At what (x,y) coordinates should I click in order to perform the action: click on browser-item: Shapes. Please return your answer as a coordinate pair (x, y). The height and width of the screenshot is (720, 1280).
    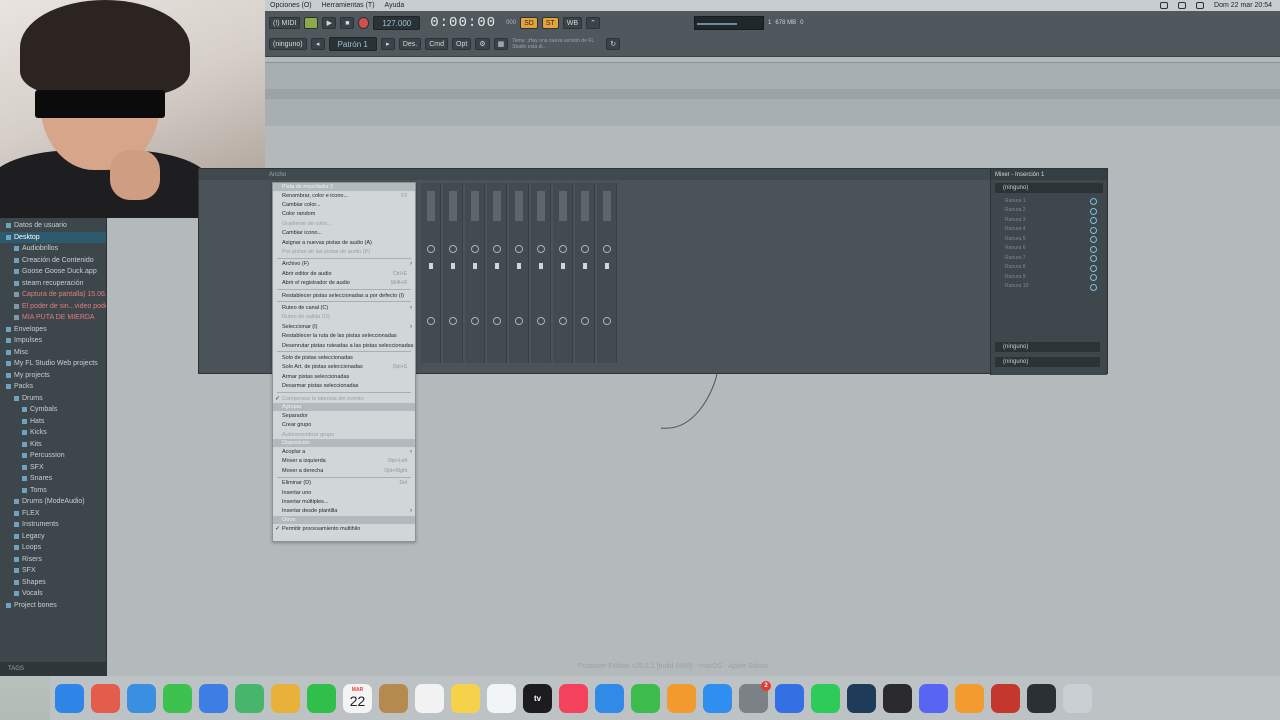
    Looking at the image, I should click on (53, 583).